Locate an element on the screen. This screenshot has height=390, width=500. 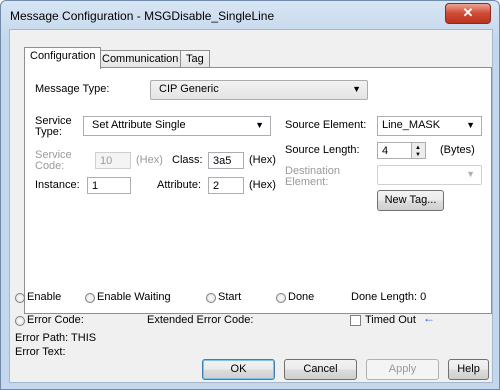
instance-field: 1 is located at coordinates (109, 185).